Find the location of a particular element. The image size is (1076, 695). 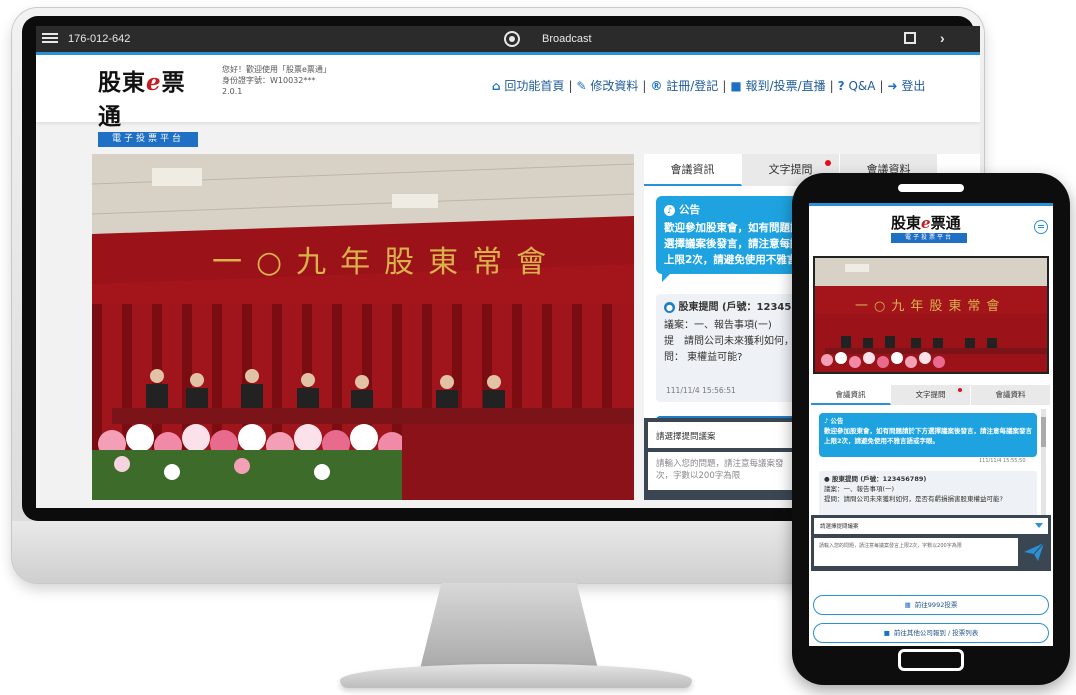

nav-logout: ➜ 登出 is located at coordinates (907, 86).